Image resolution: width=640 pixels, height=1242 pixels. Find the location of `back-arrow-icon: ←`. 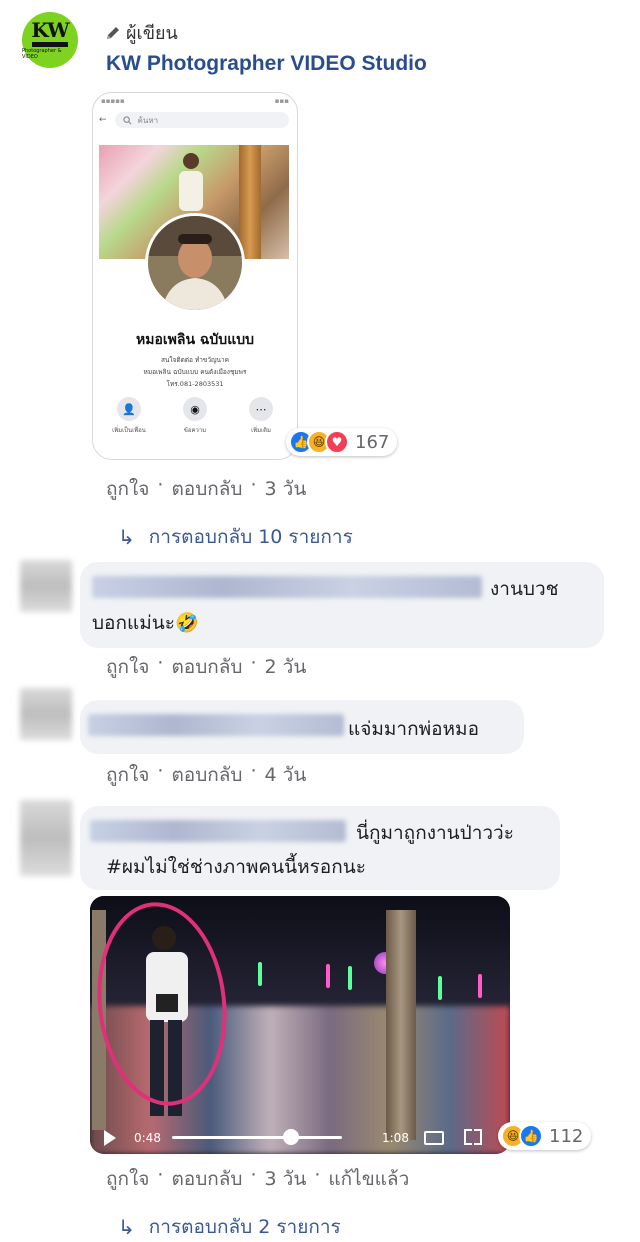

back-arrow-icon: ← is located at coordinates (103, 120).